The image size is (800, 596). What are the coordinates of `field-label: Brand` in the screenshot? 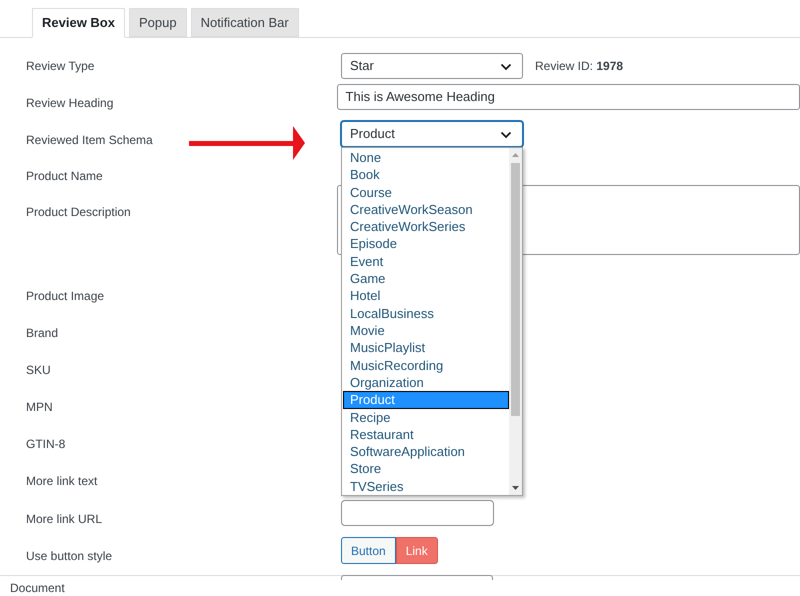 It's located at (42, 333).